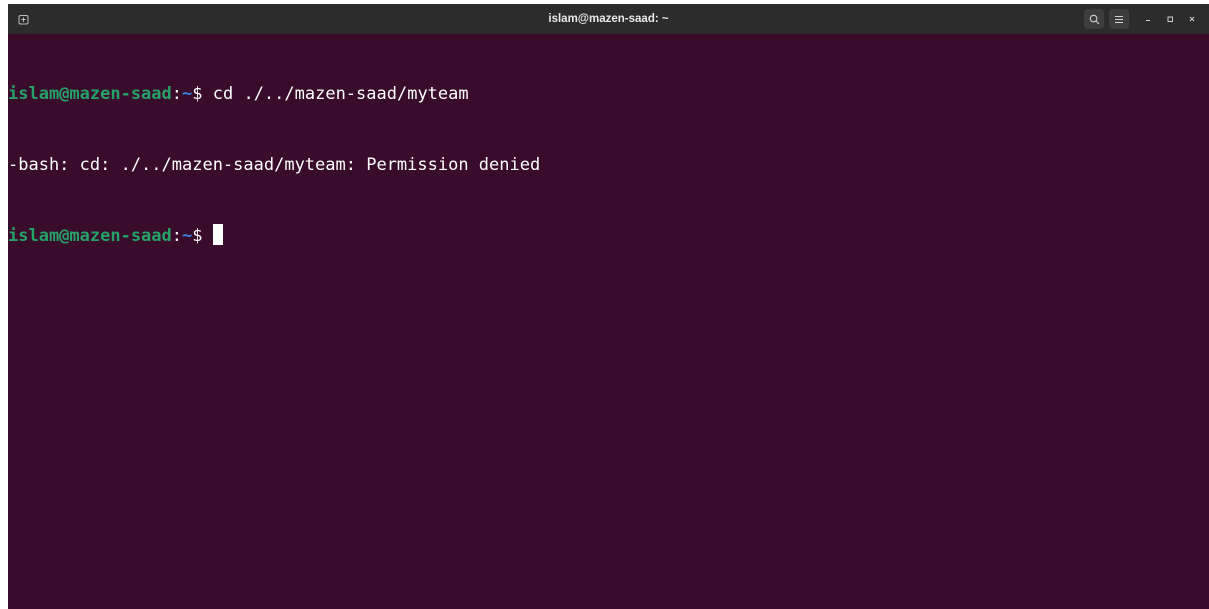 This screenshot has height=609, width=1209. I want to click on hamburger-menu-icon, so click(1119, 19).